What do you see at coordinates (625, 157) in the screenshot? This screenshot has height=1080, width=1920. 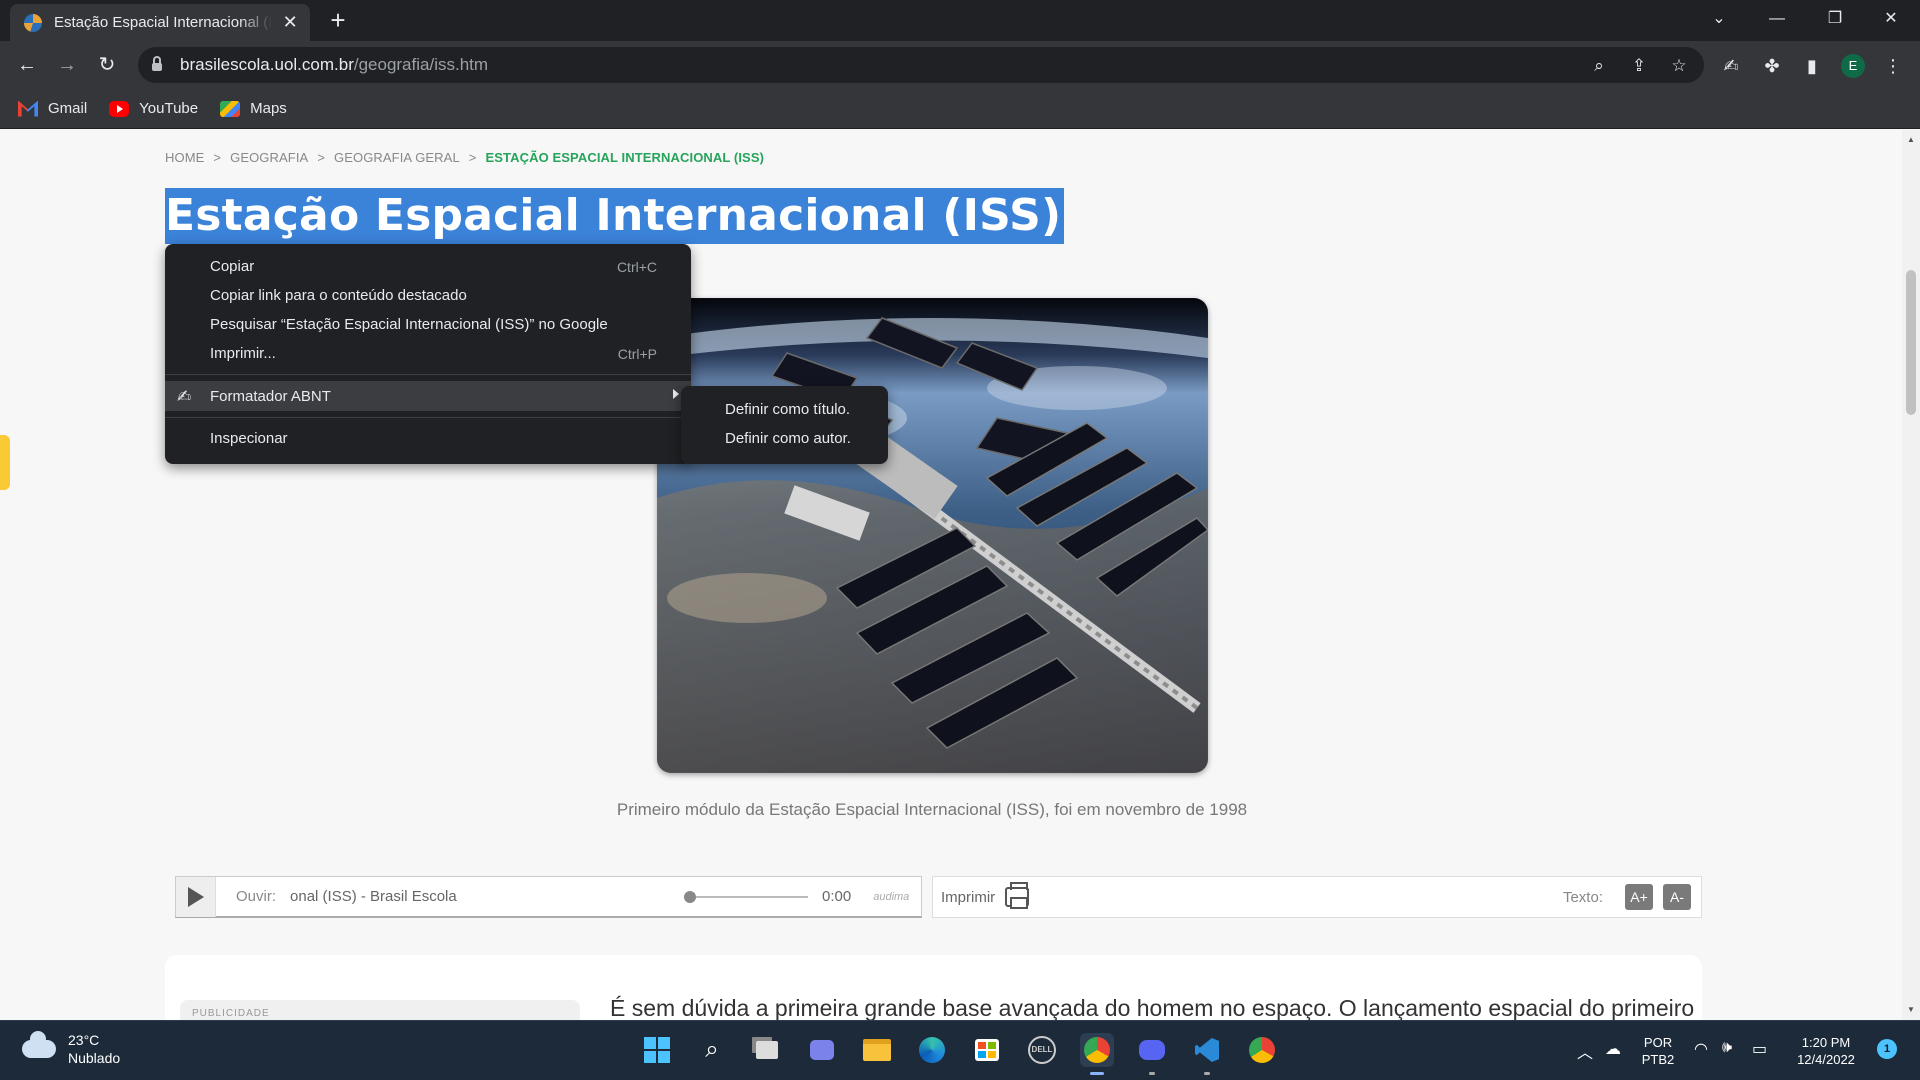 I see `breadcrumb-current: ESTAÇÃO ESPACIAL INTERNACIONAL (ISS)` at bounding box center [625, 157].